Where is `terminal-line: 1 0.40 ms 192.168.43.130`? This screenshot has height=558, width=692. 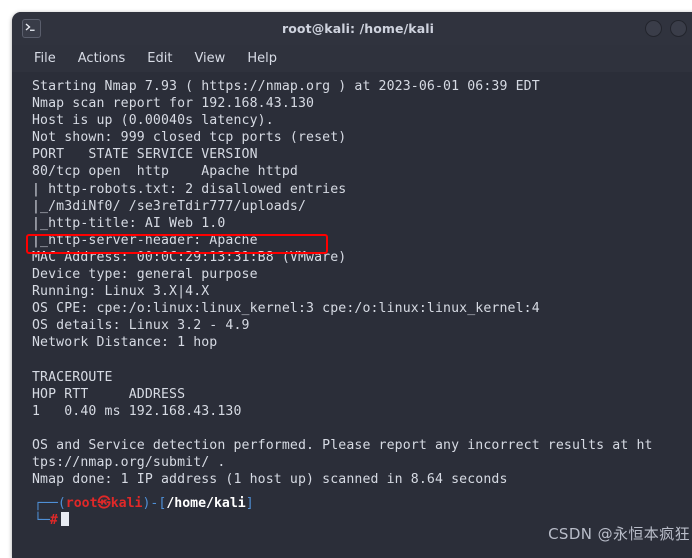 terminal-line: 1 0.40 ms 192.168.43.130 is located at coordinates (137, 411).